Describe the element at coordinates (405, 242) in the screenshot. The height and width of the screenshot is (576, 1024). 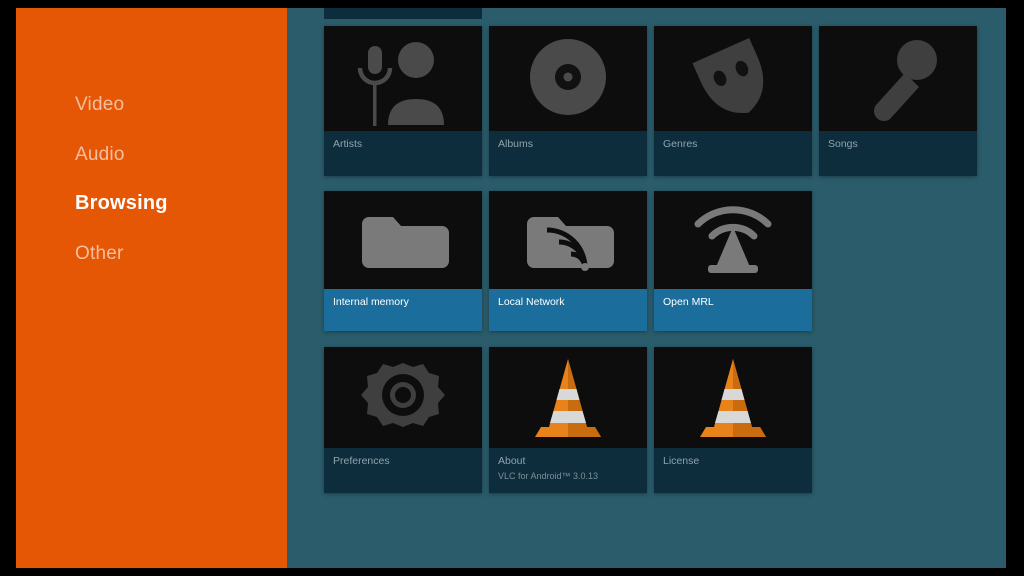
I see `folder-icon` at that location.